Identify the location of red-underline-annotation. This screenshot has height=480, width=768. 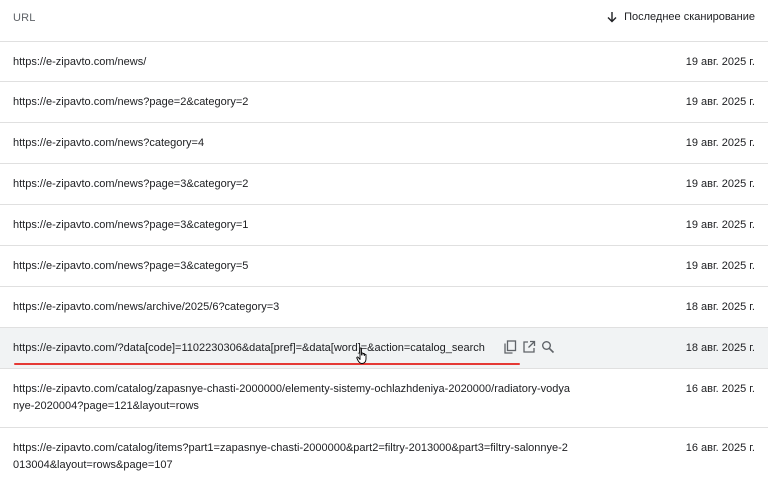
(267, 364).